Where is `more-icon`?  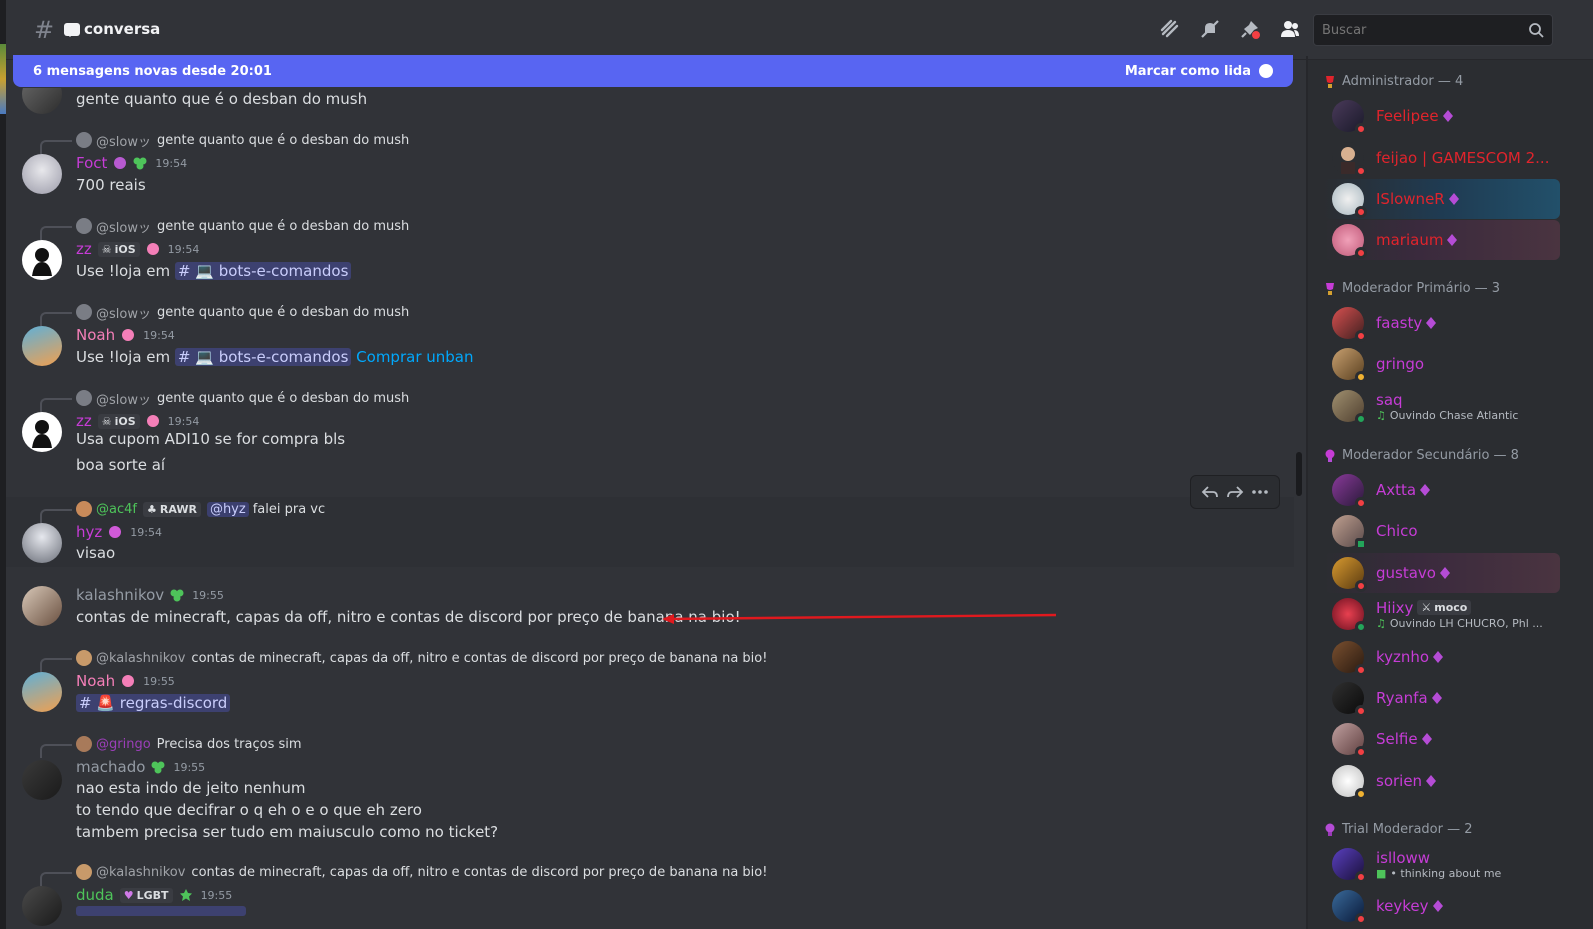
more-icon is located at coordinates (1260, 492).